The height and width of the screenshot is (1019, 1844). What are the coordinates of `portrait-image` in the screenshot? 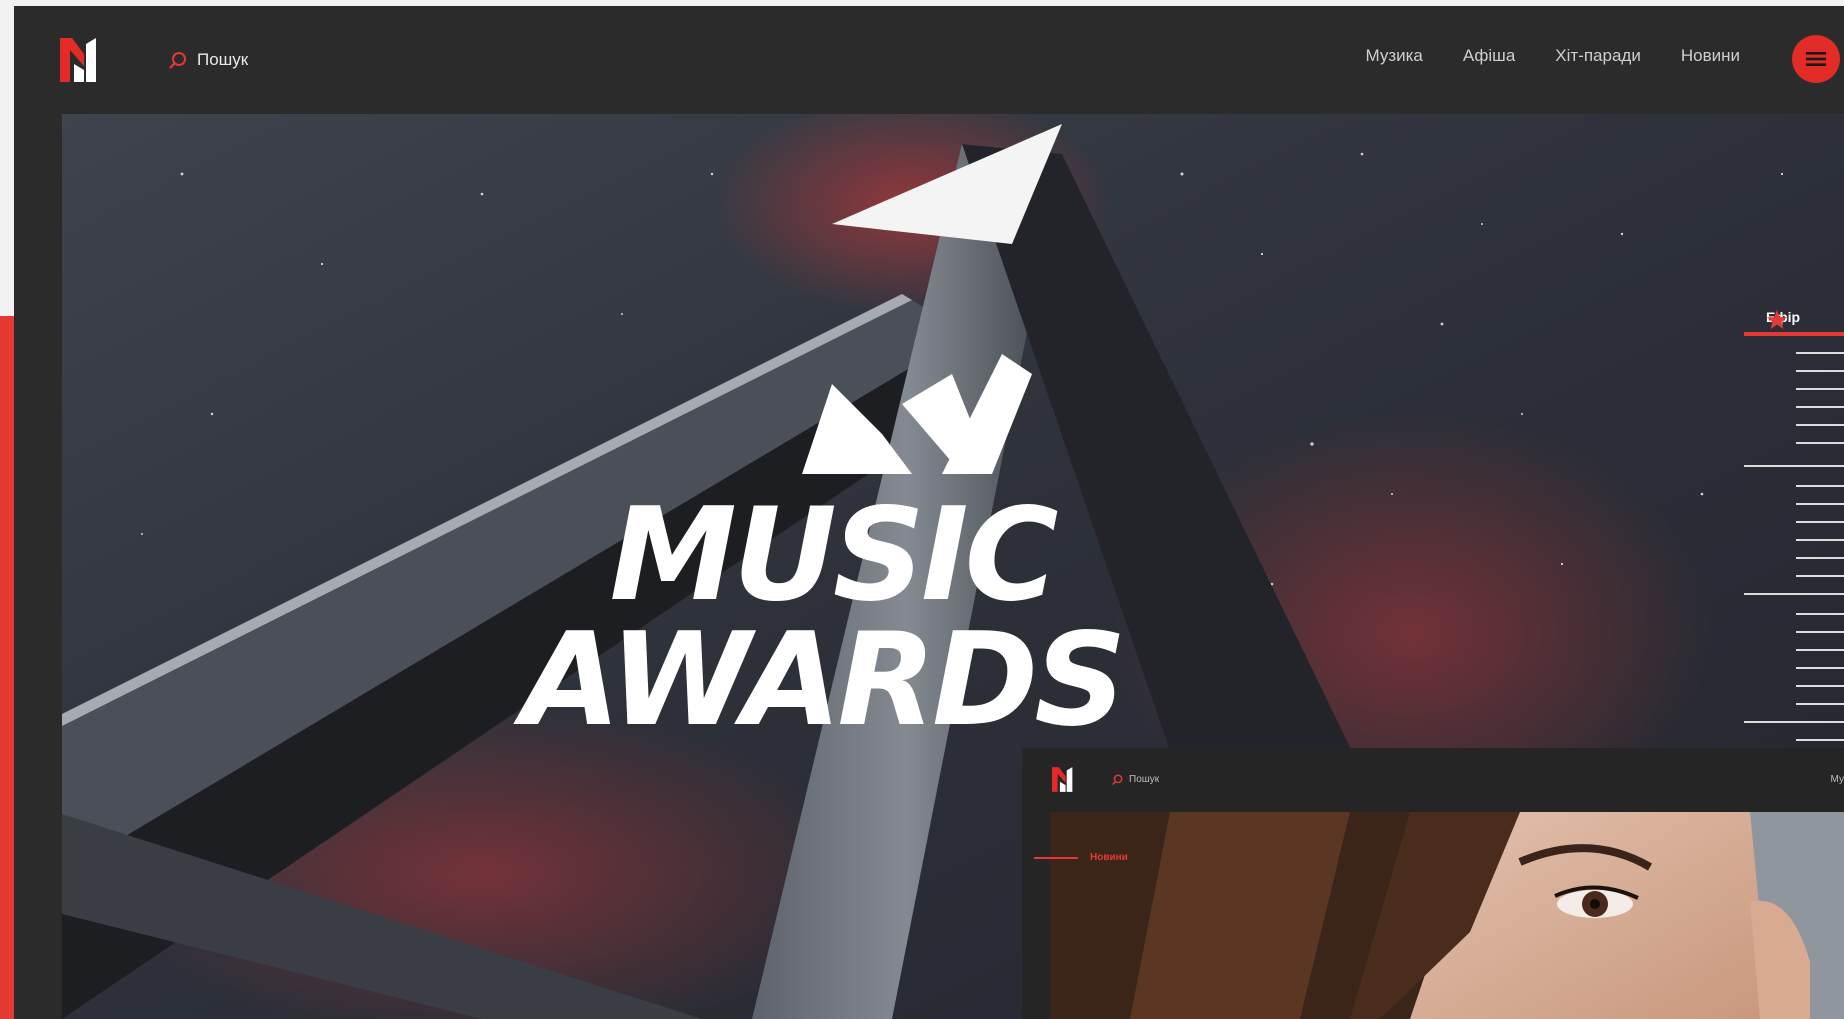 It's located at (1447, 915).